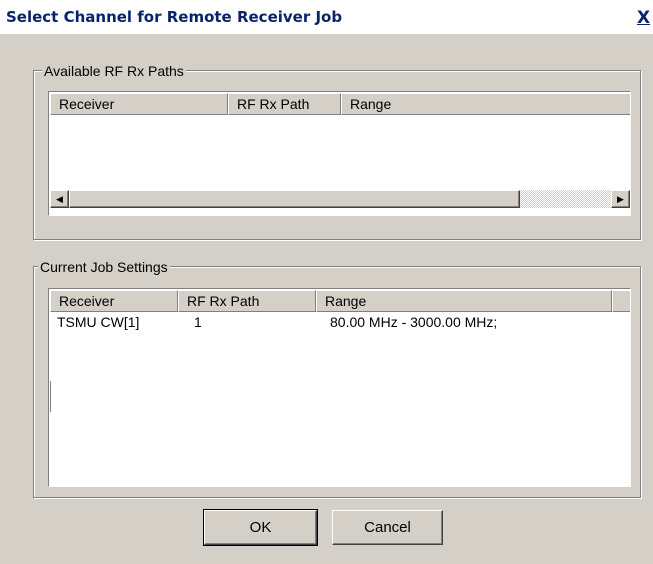  What do you see at coordinates (621, 301) in the screenshot?
I see `column-header-filler` at bounding box center [621, 301].